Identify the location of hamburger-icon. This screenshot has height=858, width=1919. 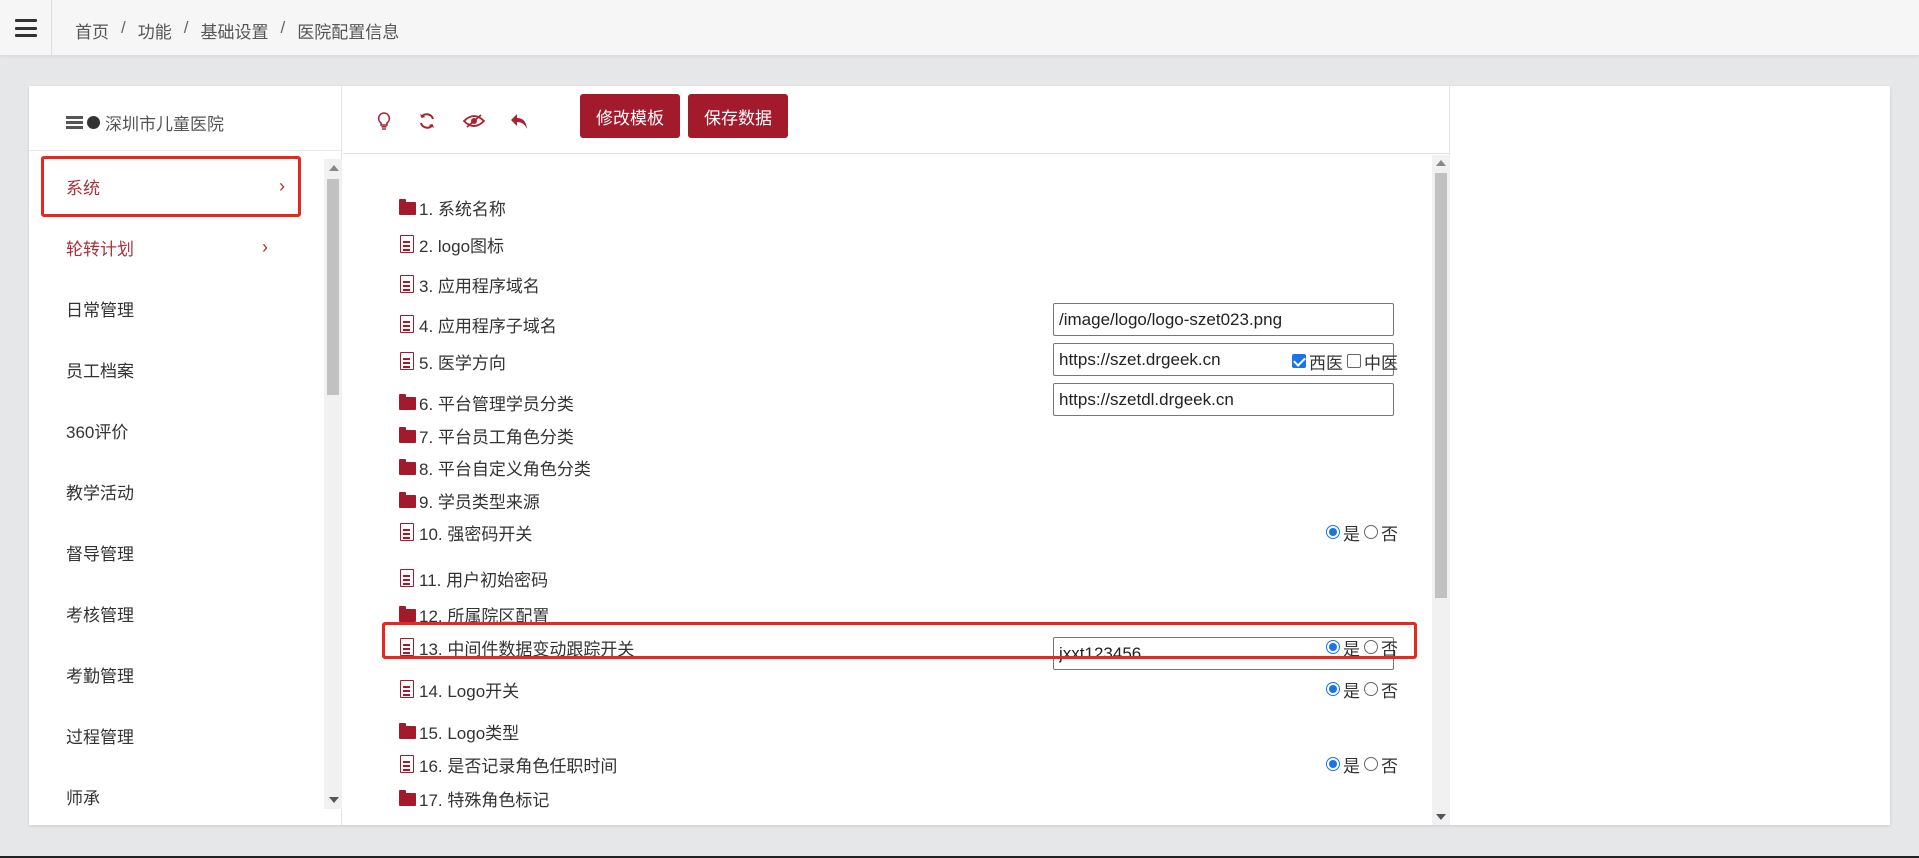
(25, 28).